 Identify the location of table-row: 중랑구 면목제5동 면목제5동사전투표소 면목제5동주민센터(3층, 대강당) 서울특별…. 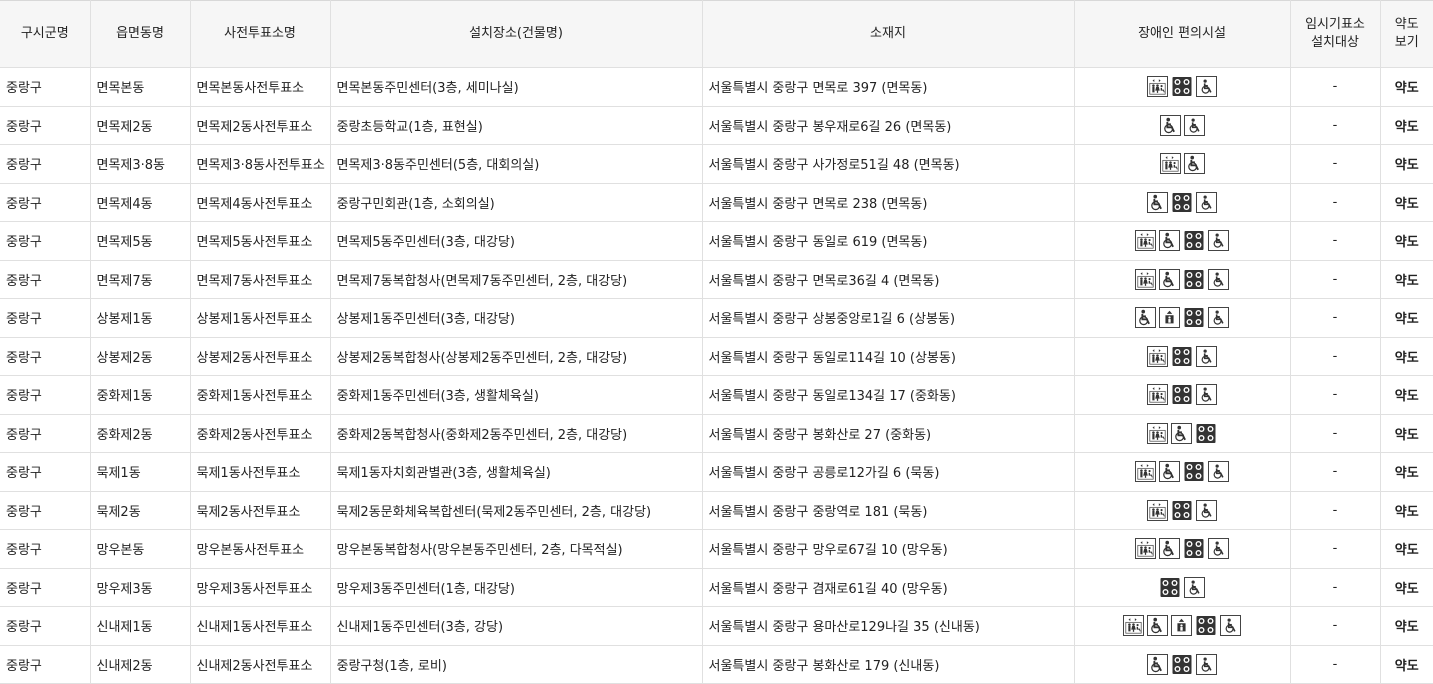
(716, 241).